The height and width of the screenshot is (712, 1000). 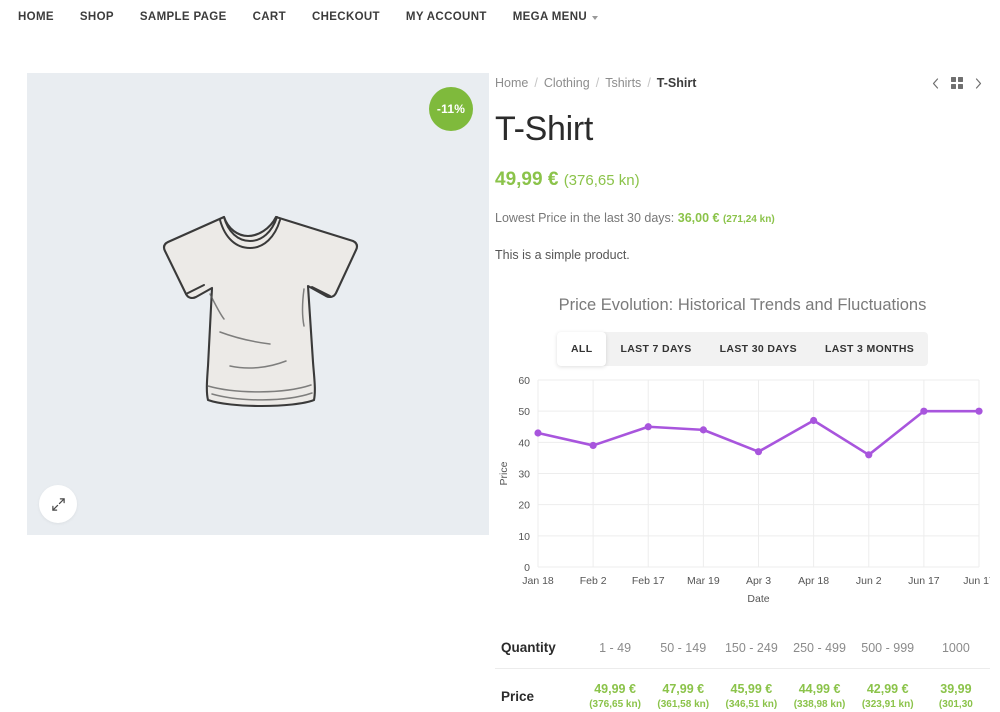 I want to click on grid-icon, so click(x=957, y=83).